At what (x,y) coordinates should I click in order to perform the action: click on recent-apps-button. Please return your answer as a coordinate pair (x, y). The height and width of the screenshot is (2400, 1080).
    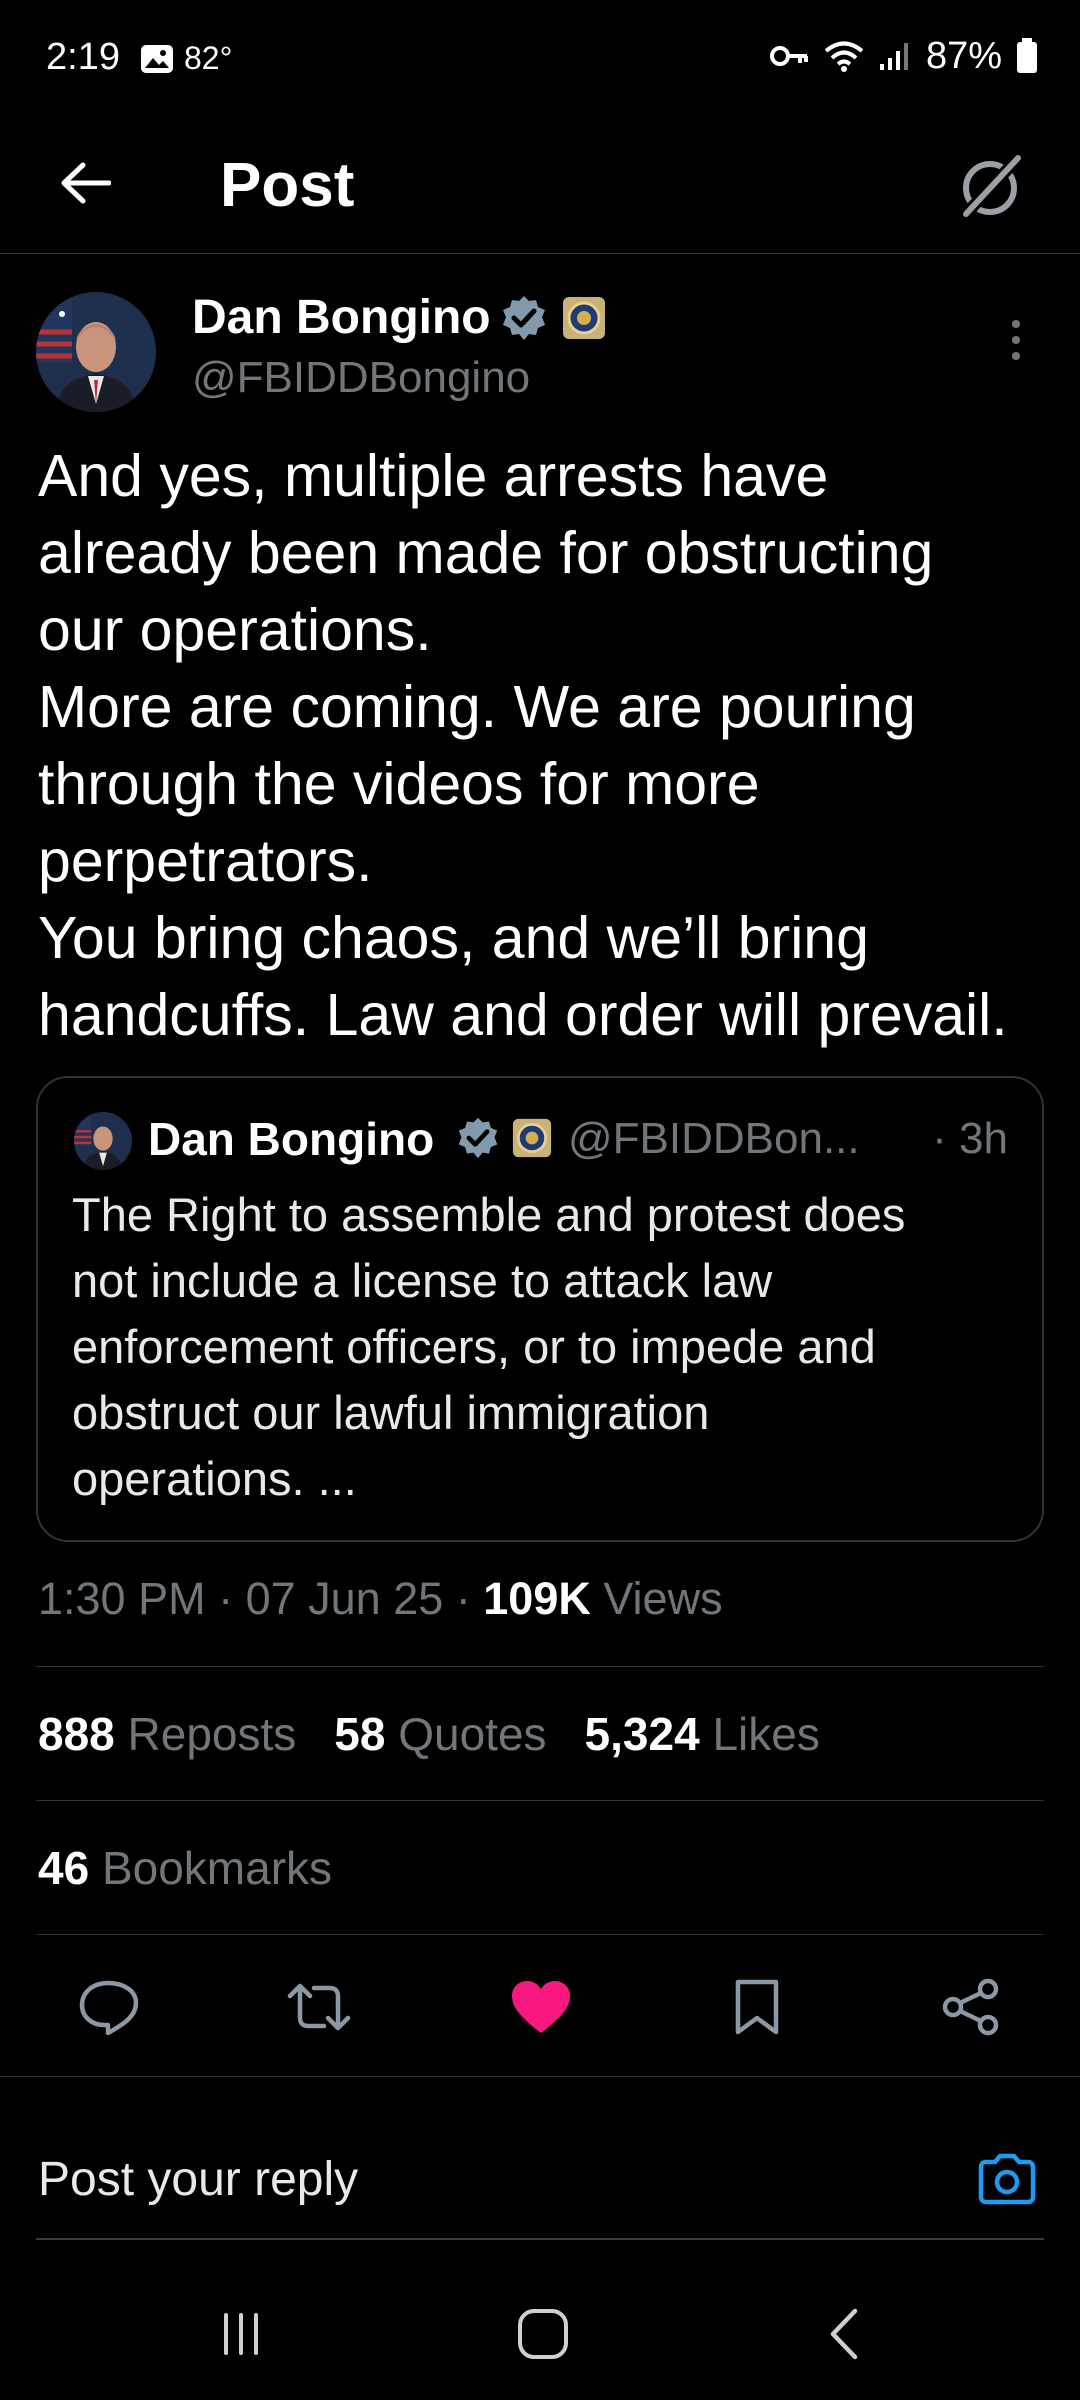
    Looking at the image, I should click on (241, 2334).